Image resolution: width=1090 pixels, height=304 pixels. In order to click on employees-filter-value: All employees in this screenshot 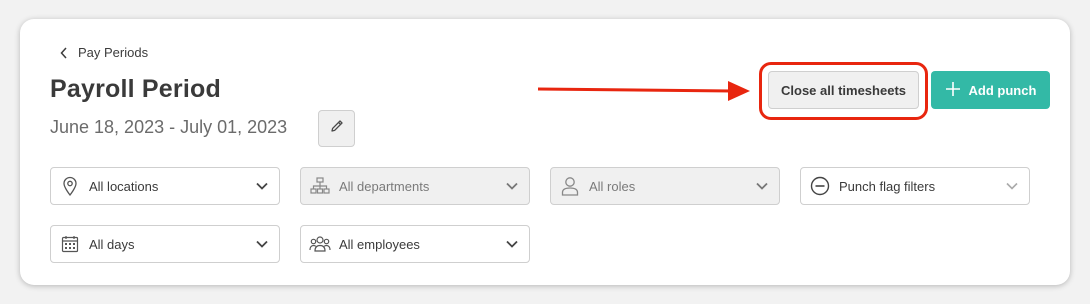, I will do `click(379, 244)`.